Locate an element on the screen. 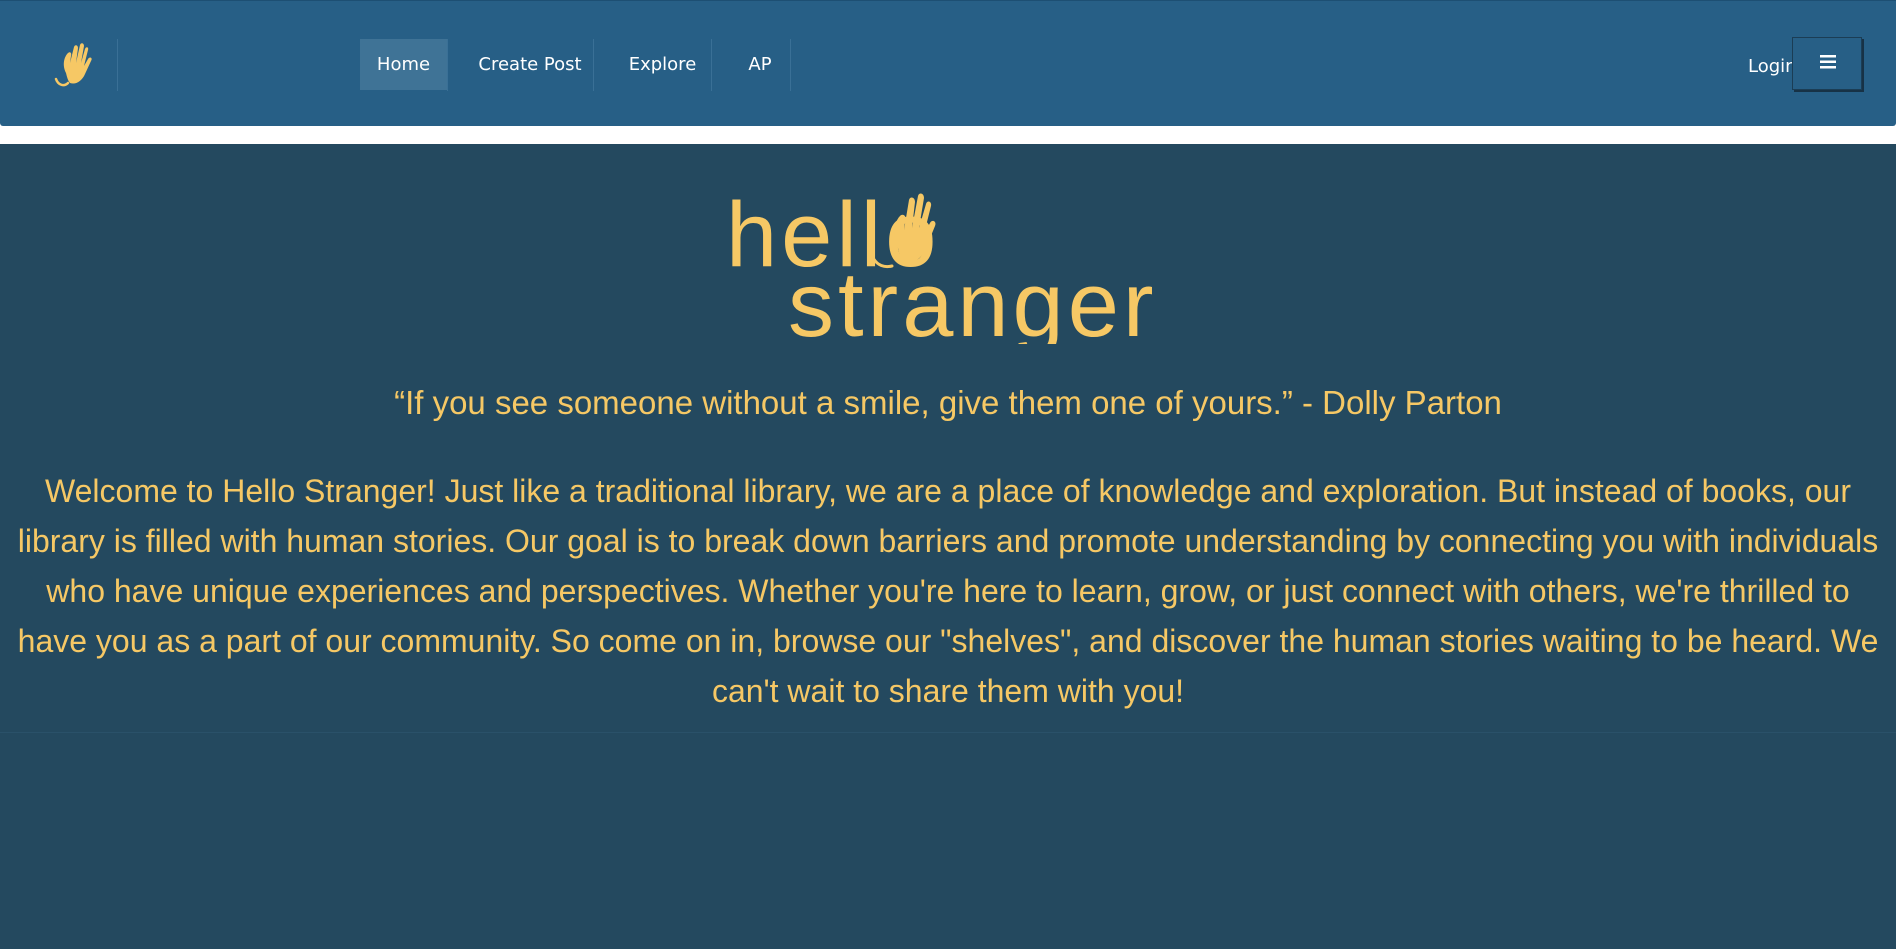 The height and width of the screenshot is (949, 1896). nav-create-post: Create Post is located at coordinates (530, 64).